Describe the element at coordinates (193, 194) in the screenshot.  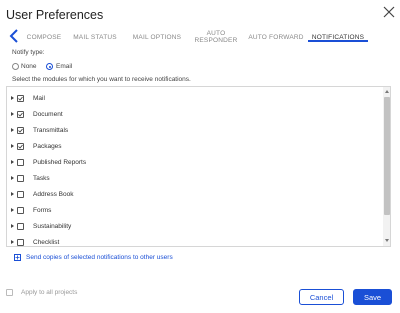
I see `list-item-address-book: Address Book` at that location.